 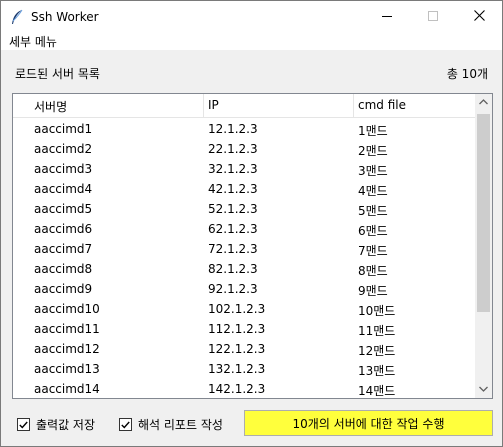 I want to click on save-output-label: 출력값 저장, so click(x=66, y=425).